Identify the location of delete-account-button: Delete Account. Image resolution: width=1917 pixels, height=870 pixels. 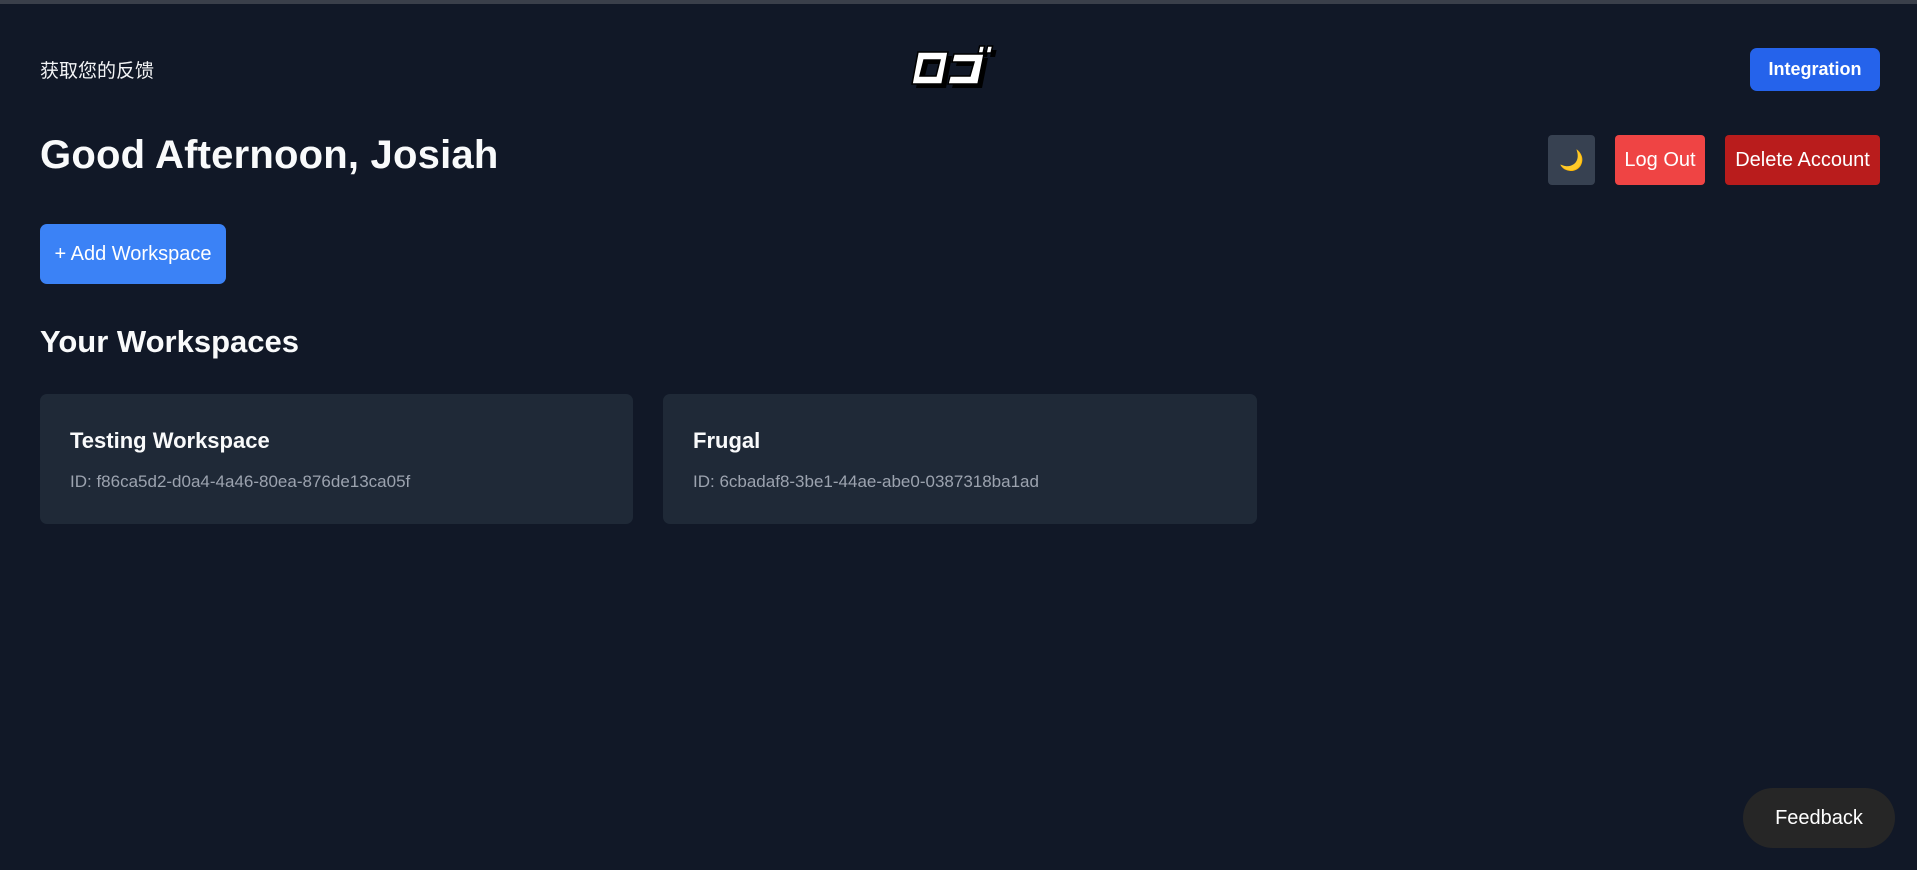
(1802, 160).